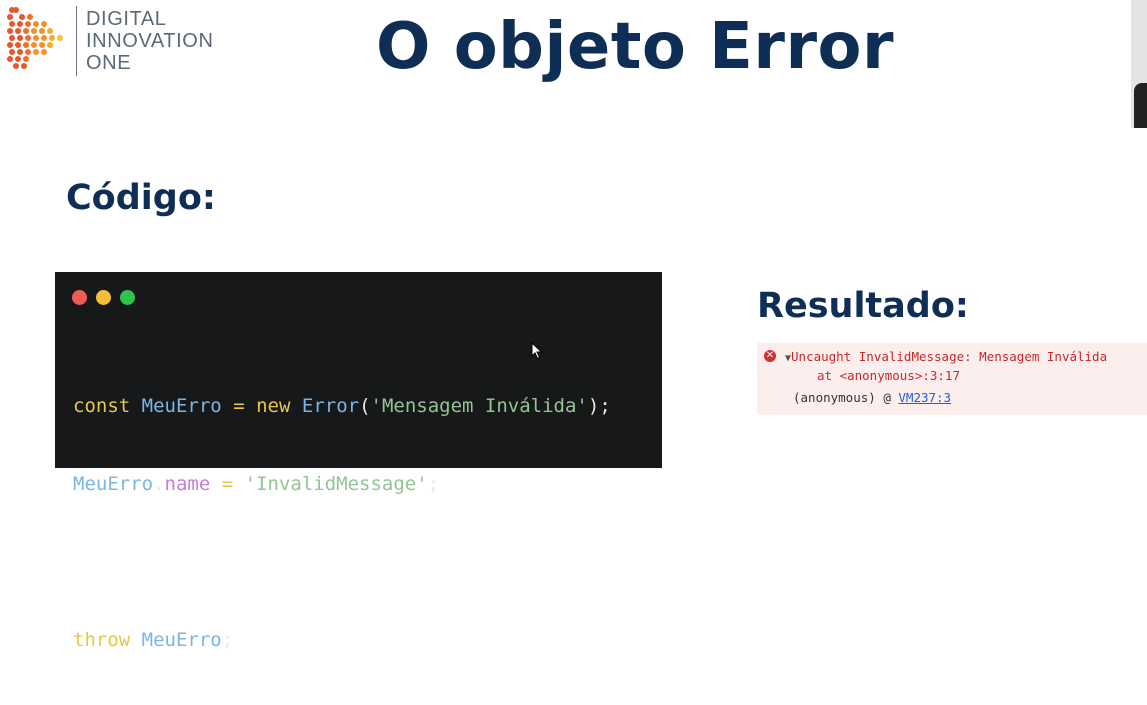 This screenshot has width=1147, height=705. What do you see at coordinates (336, 484) in the screenshot?
I see `code-token: 'InvalidMessage'` at bounding box center [336, 484].